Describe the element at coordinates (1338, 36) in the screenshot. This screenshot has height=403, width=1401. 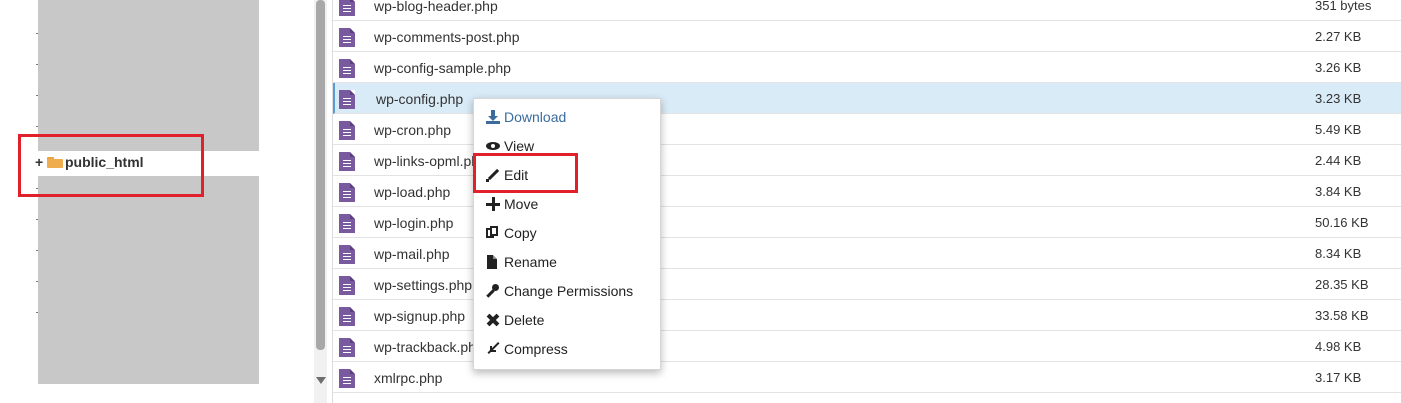
I see `file-size: 2.27 KB` at that location.